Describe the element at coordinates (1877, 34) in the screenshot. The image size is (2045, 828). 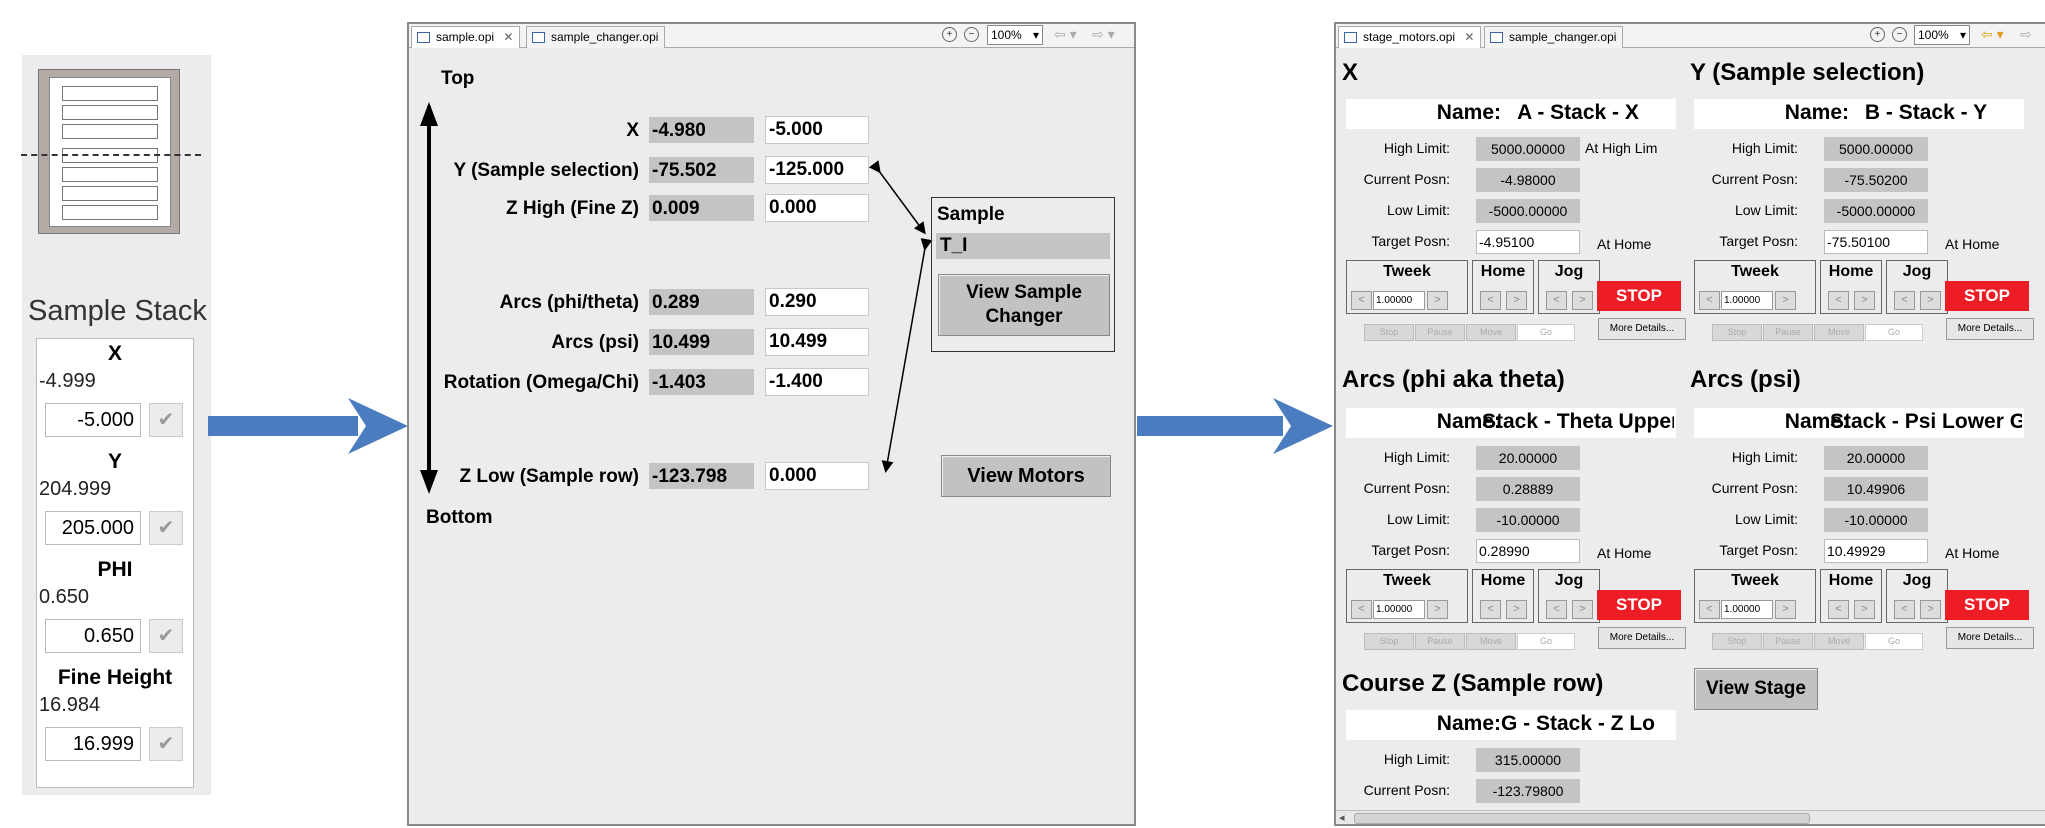
I see `zoom-in-icon: +` at that location.